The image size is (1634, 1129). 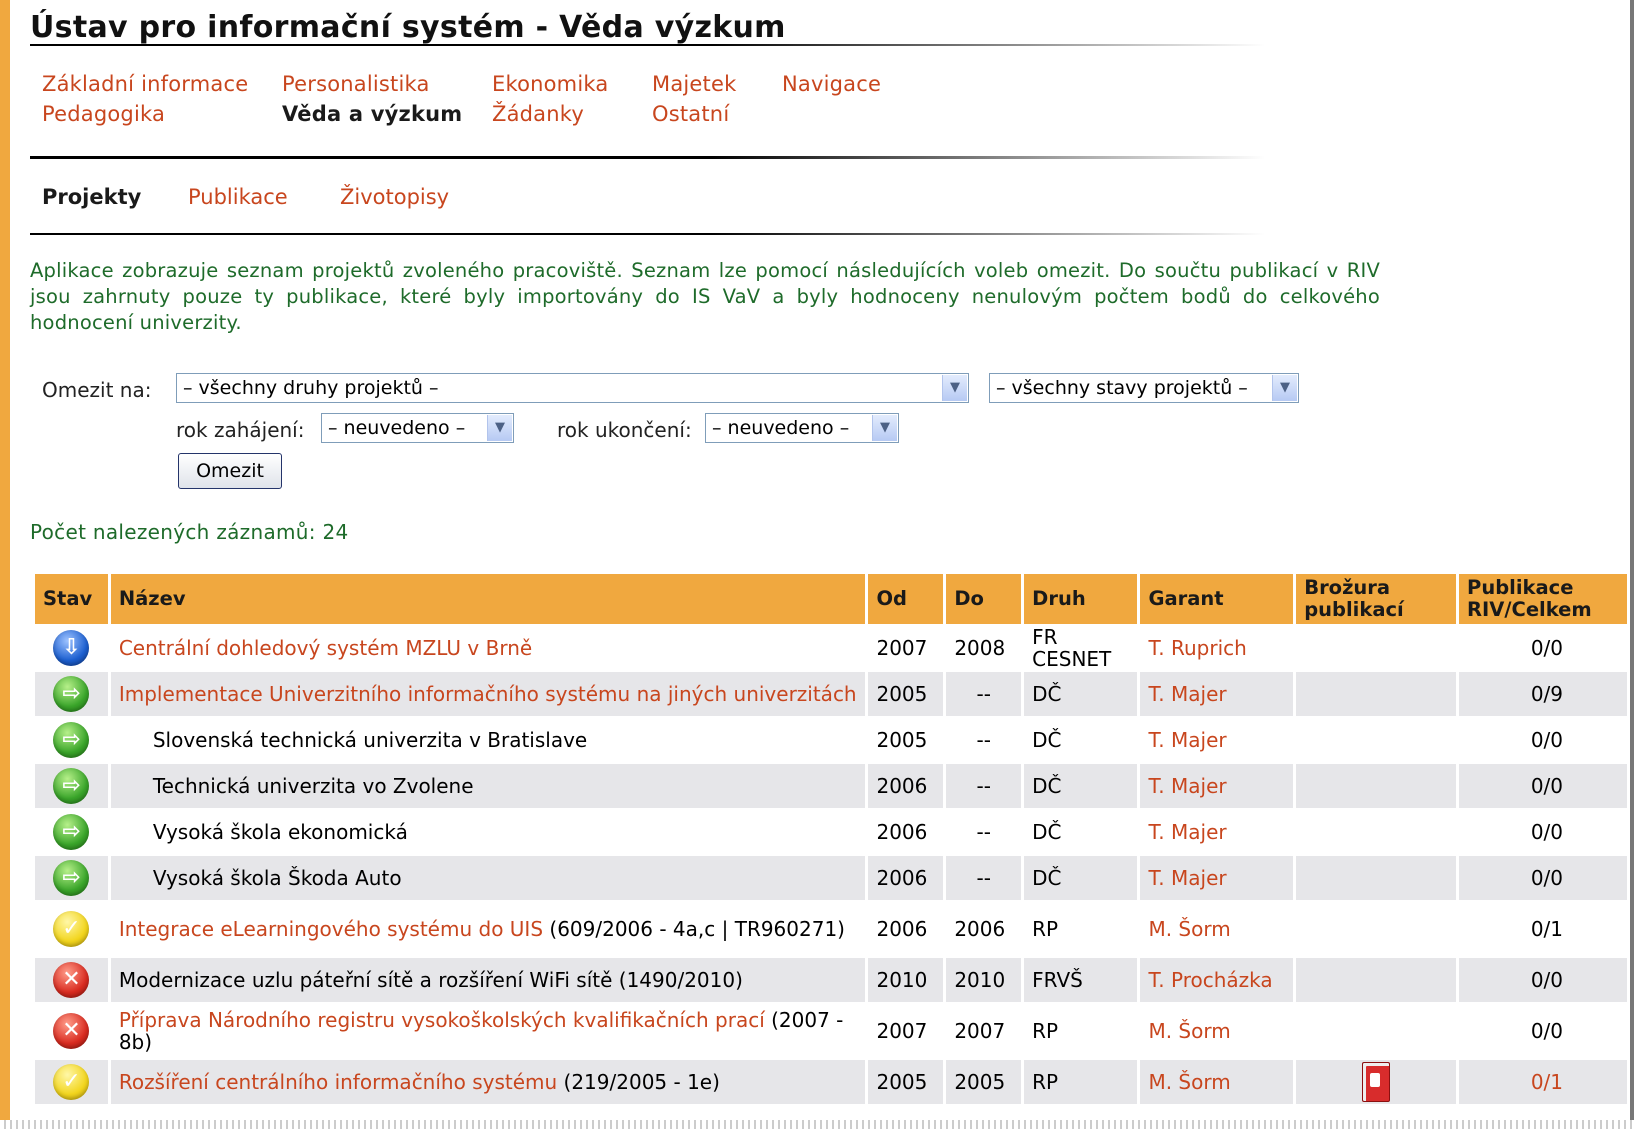 What do you see at coordinates (1217, 600) in the screenshot?
I see `column-header: Garant` at bounding box center [1217, 600].